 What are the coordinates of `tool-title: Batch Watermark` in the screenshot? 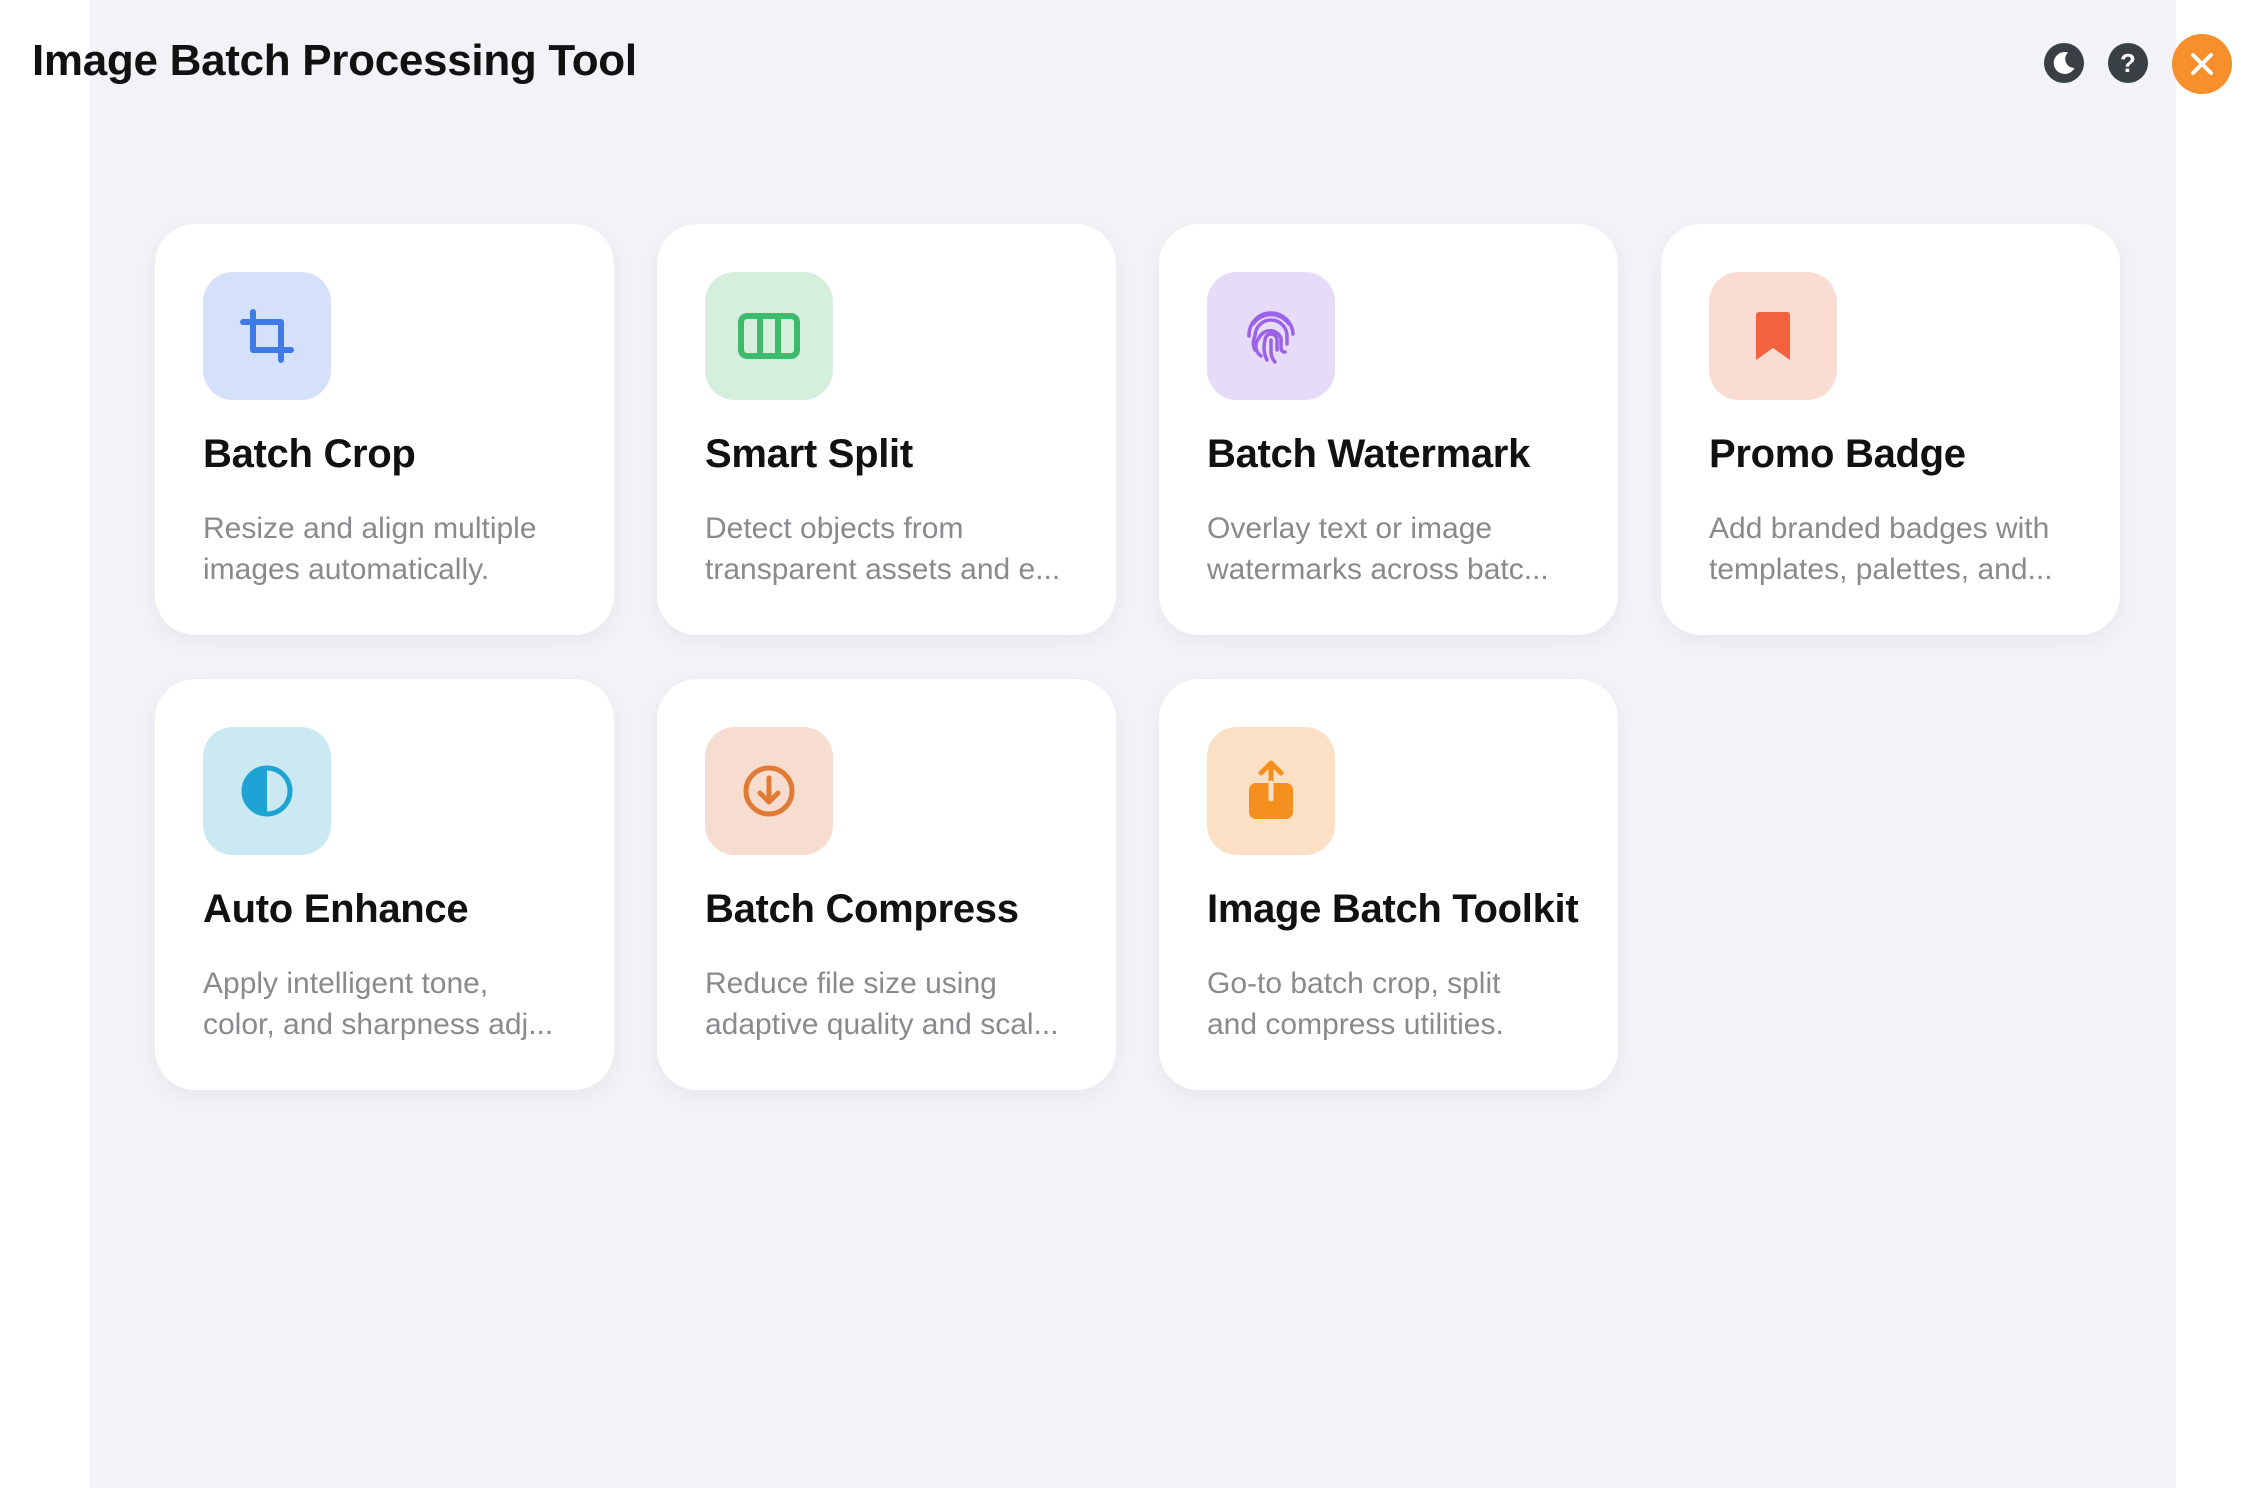 It's located at (1369, 454).